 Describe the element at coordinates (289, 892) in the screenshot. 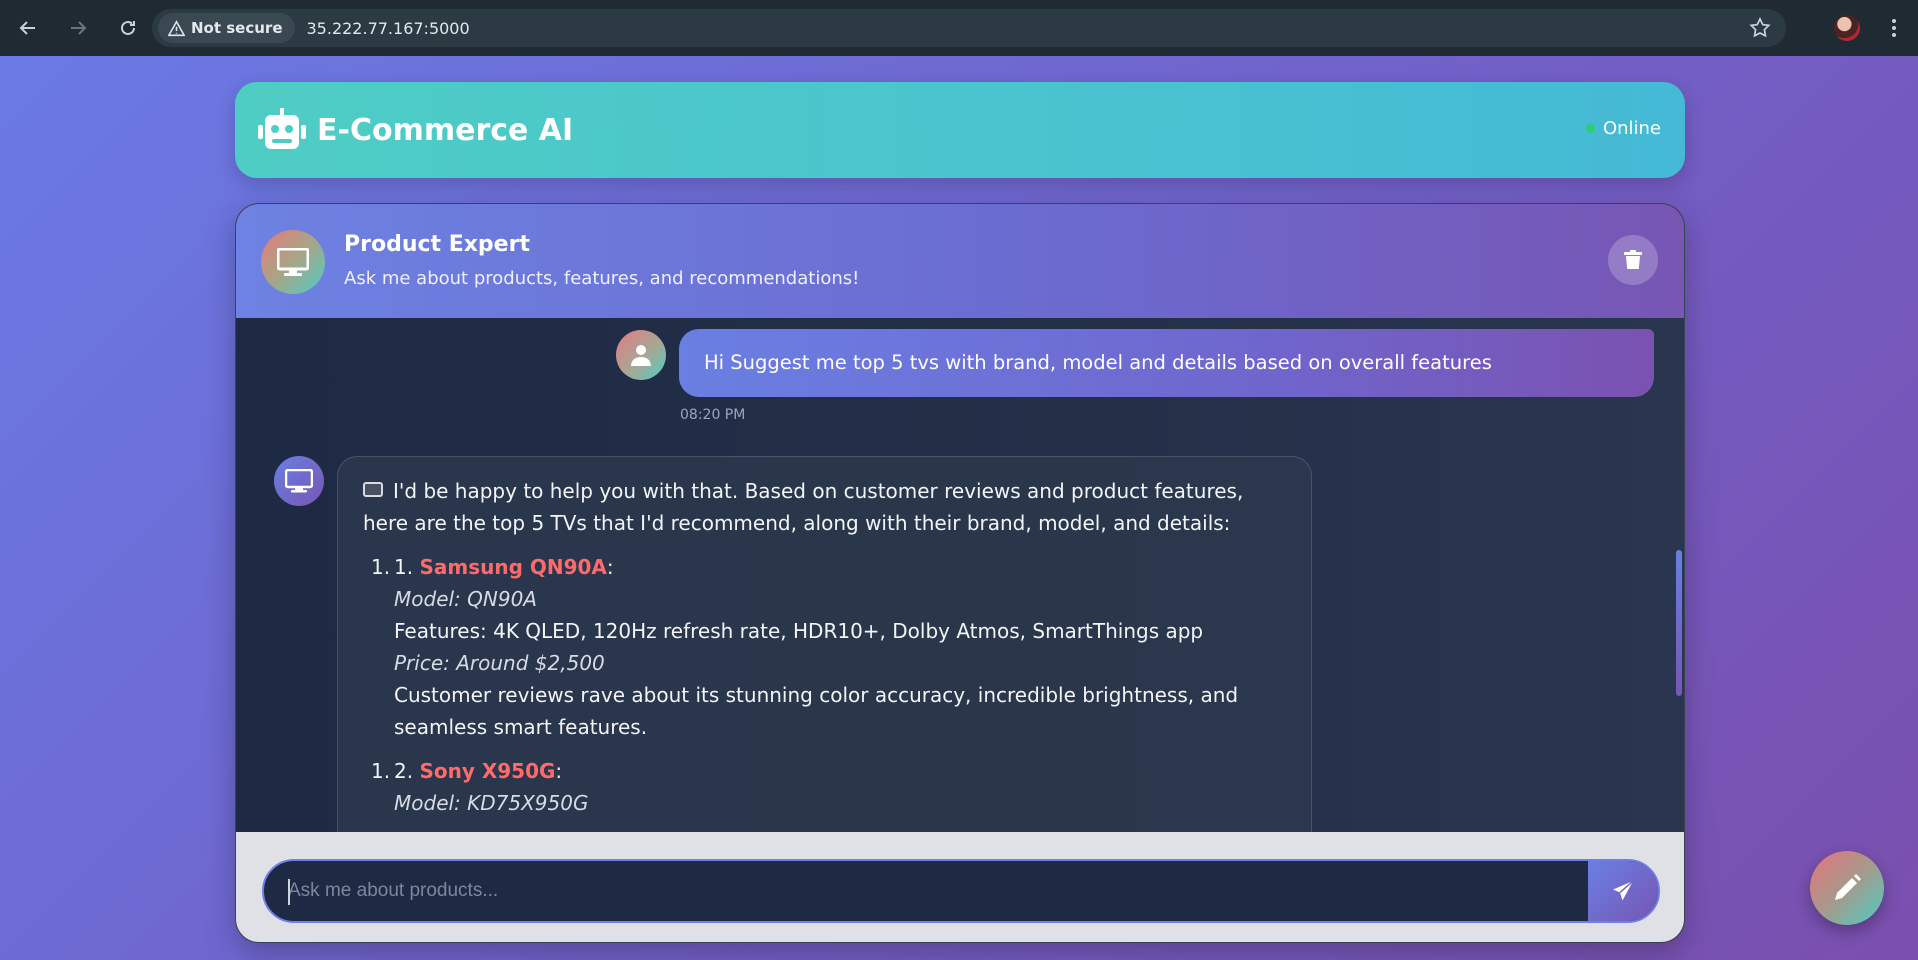

I see `text-caret` at that location.